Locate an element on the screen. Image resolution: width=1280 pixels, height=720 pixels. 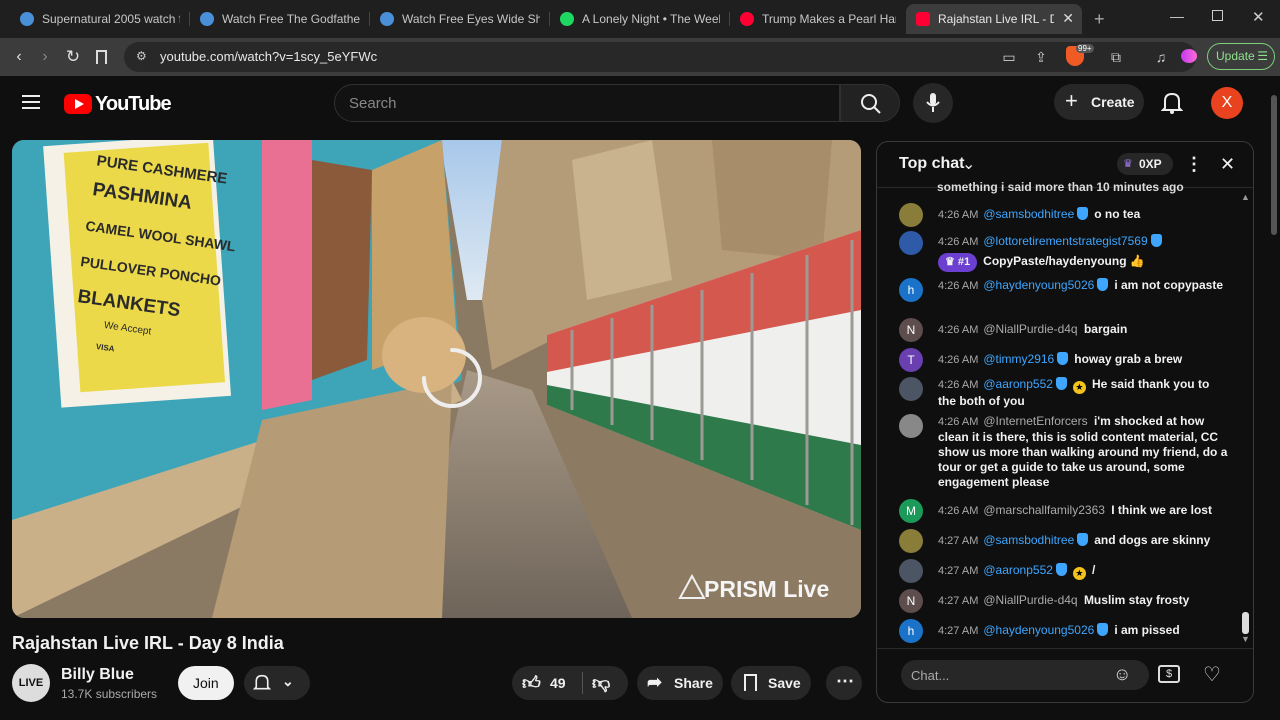
voice-search-button is located at coordinates (933, 103).